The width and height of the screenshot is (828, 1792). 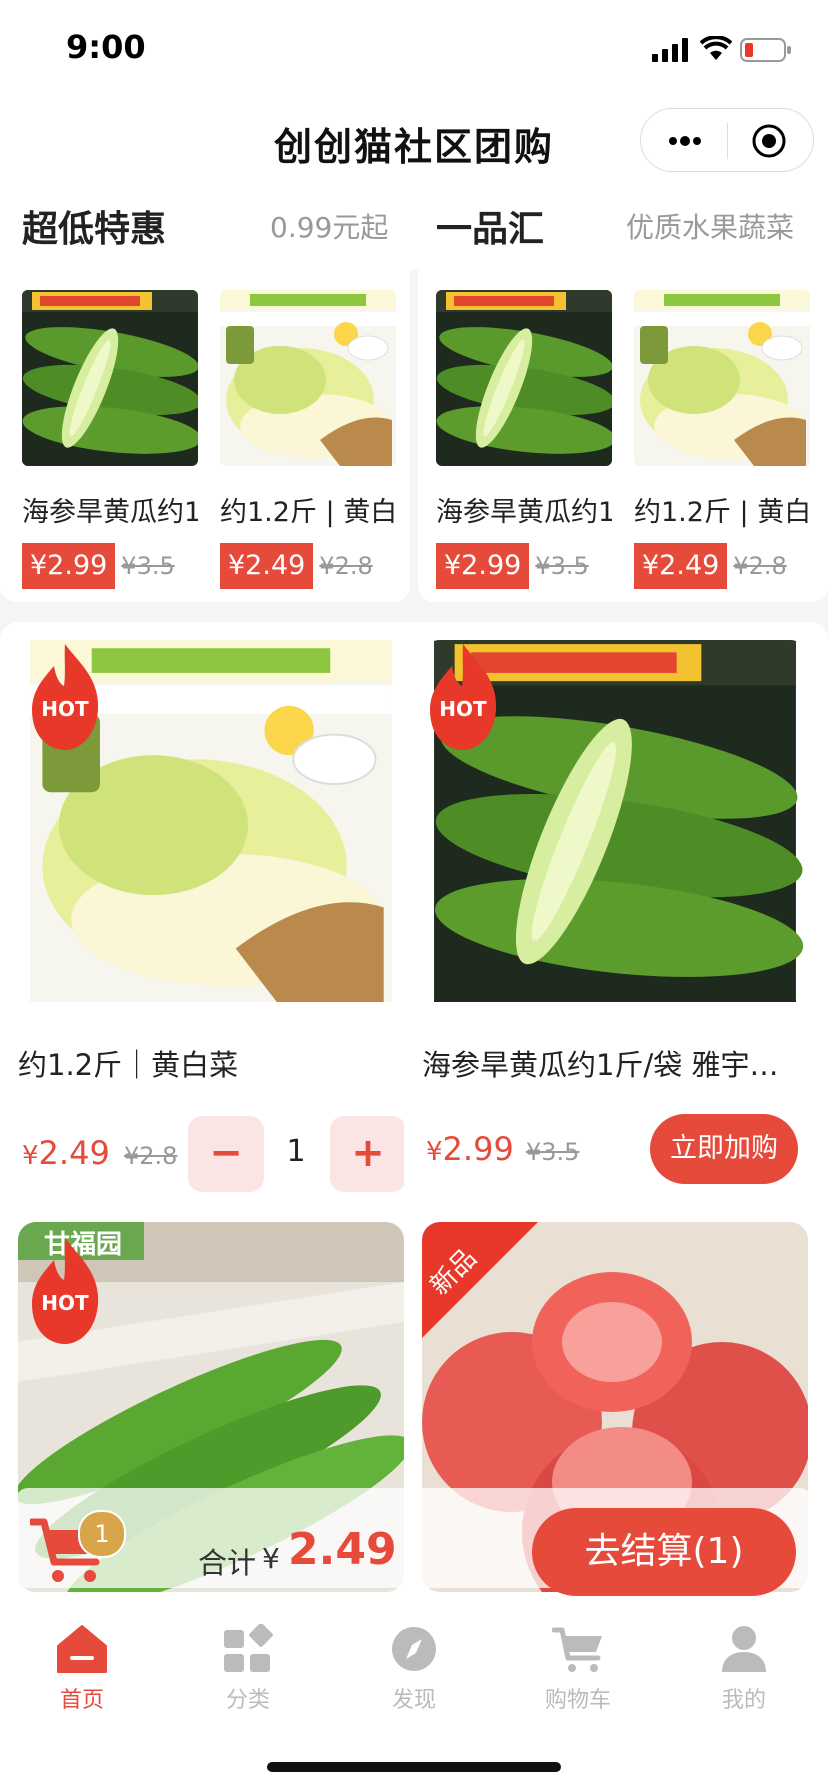 What do you see at coordinates (226, 1154) in the screenshot?
I see `decrease-quantity-button: −` at bounding box center [226, 1154].